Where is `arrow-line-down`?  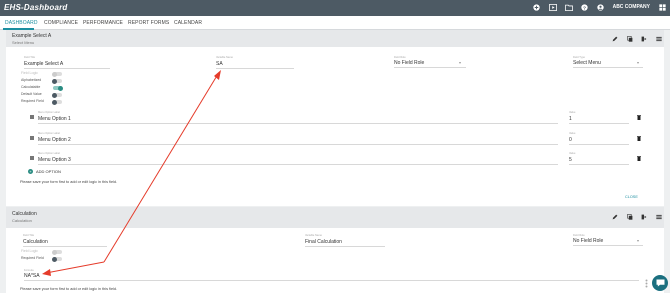 arrow-line-down is located at coordinates (75, 267).